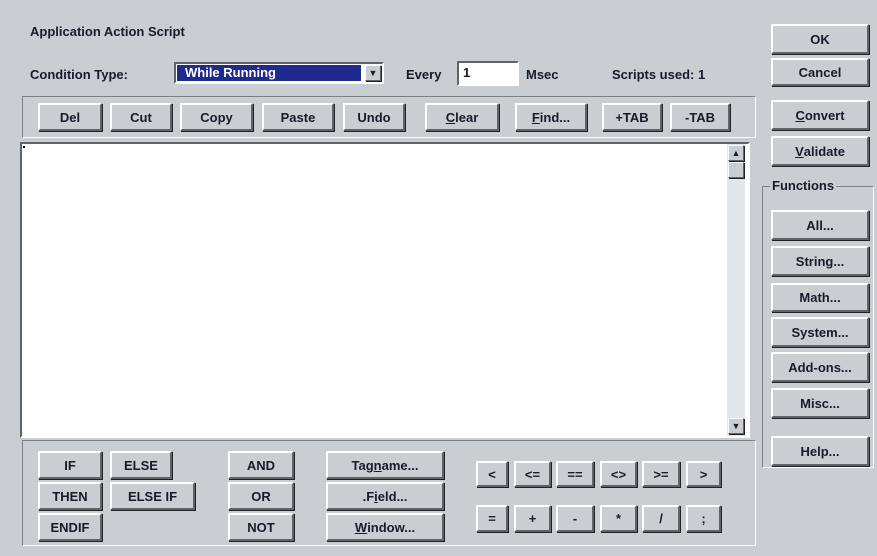 Image resolution: width=877 pixels, height=556 pixels. I want to click on scroll-thumb, so click(736, 170).